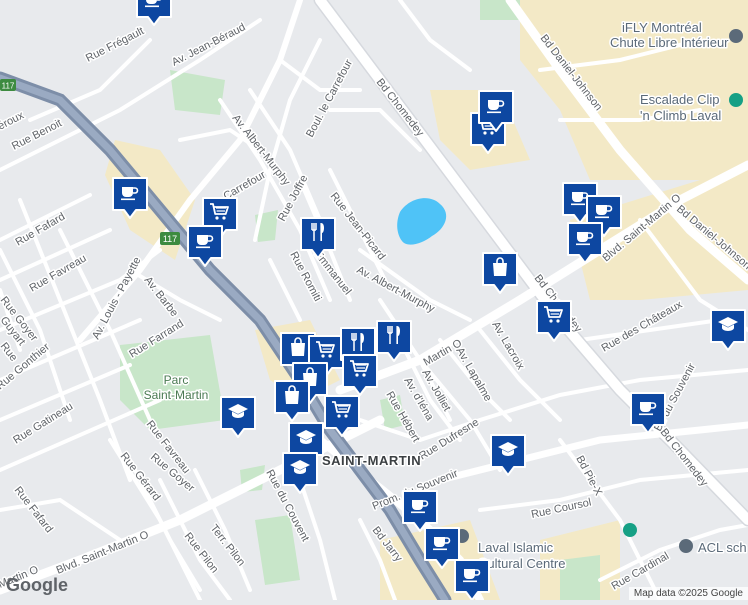 Image resolution: width=748 pixels, height=605 pixels. Describe the element at coordinates (176, 395) in the screenshot. I see `label-parc-line2: Saint-Martin` at that location.